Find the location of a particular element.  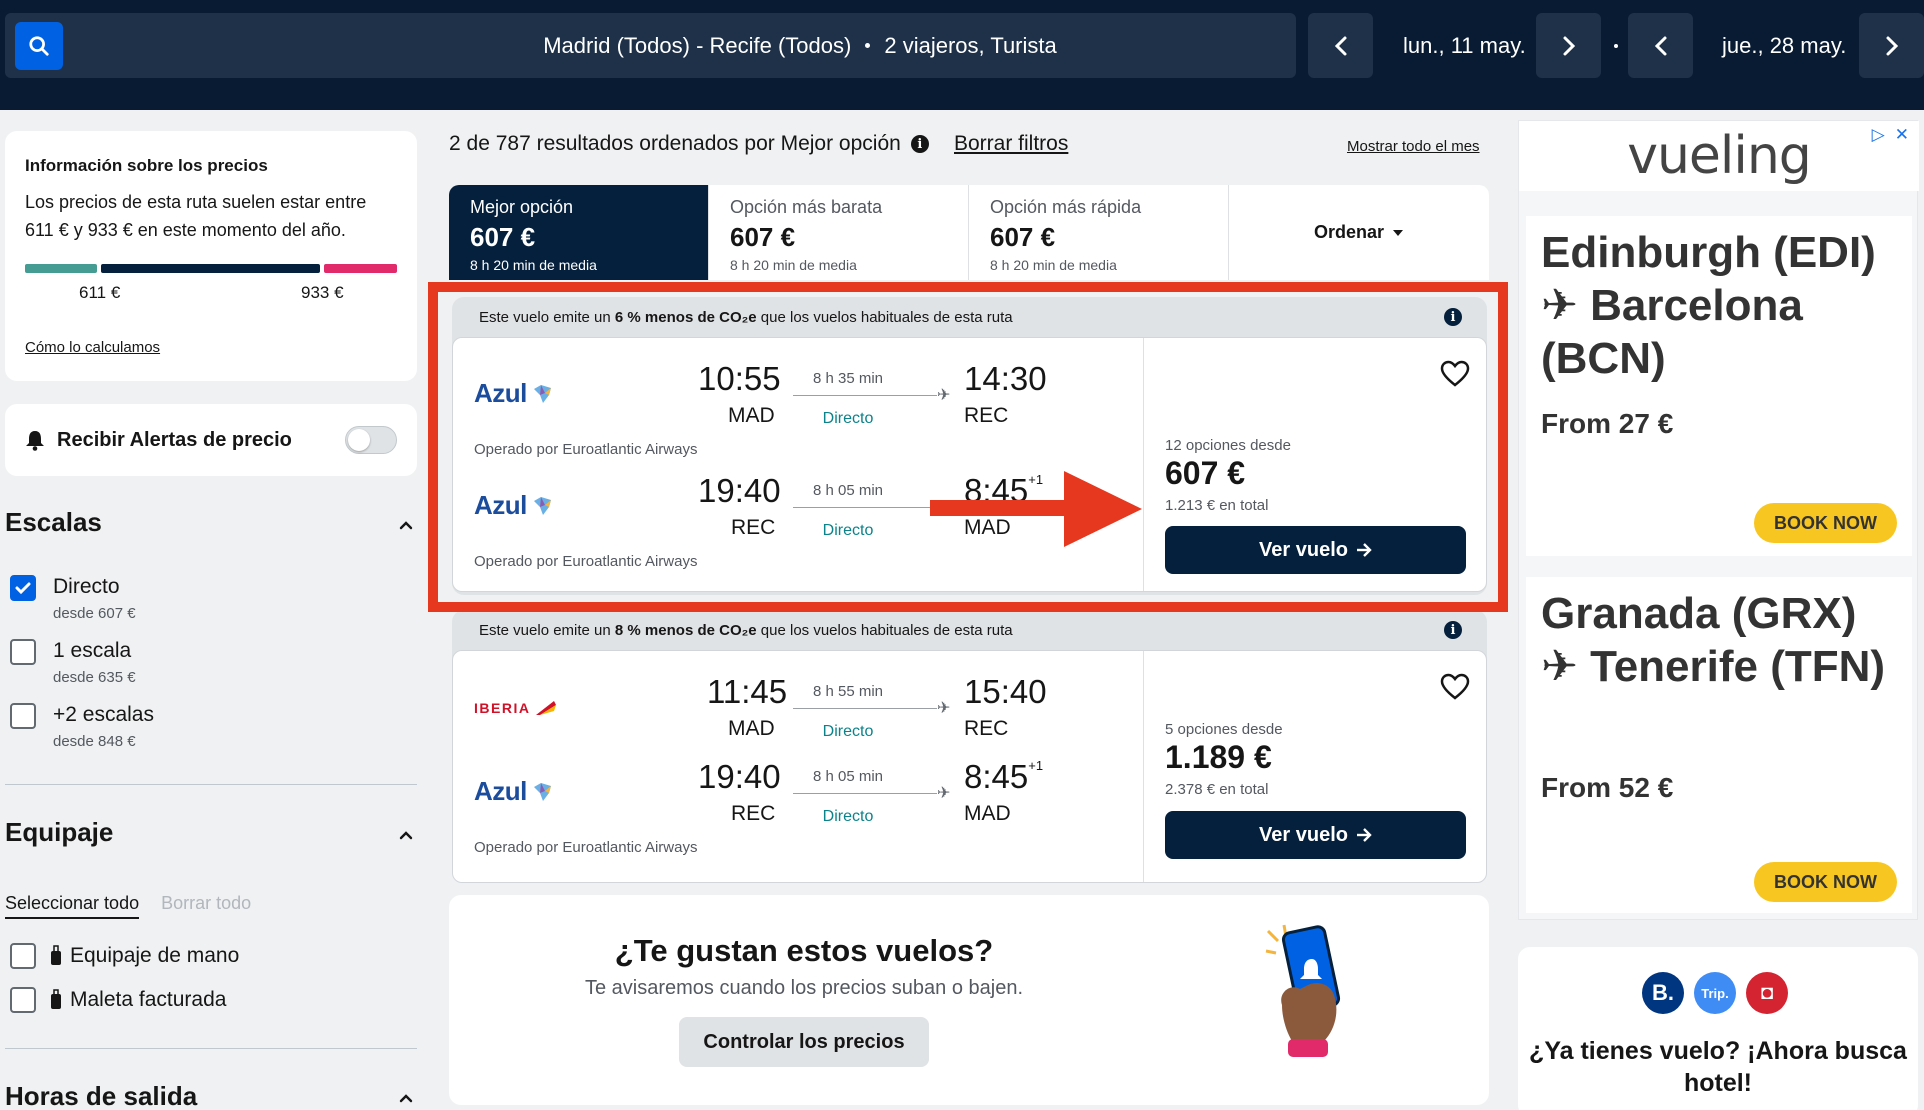

iberia-logo-icon is located at coordinates (546, 708).